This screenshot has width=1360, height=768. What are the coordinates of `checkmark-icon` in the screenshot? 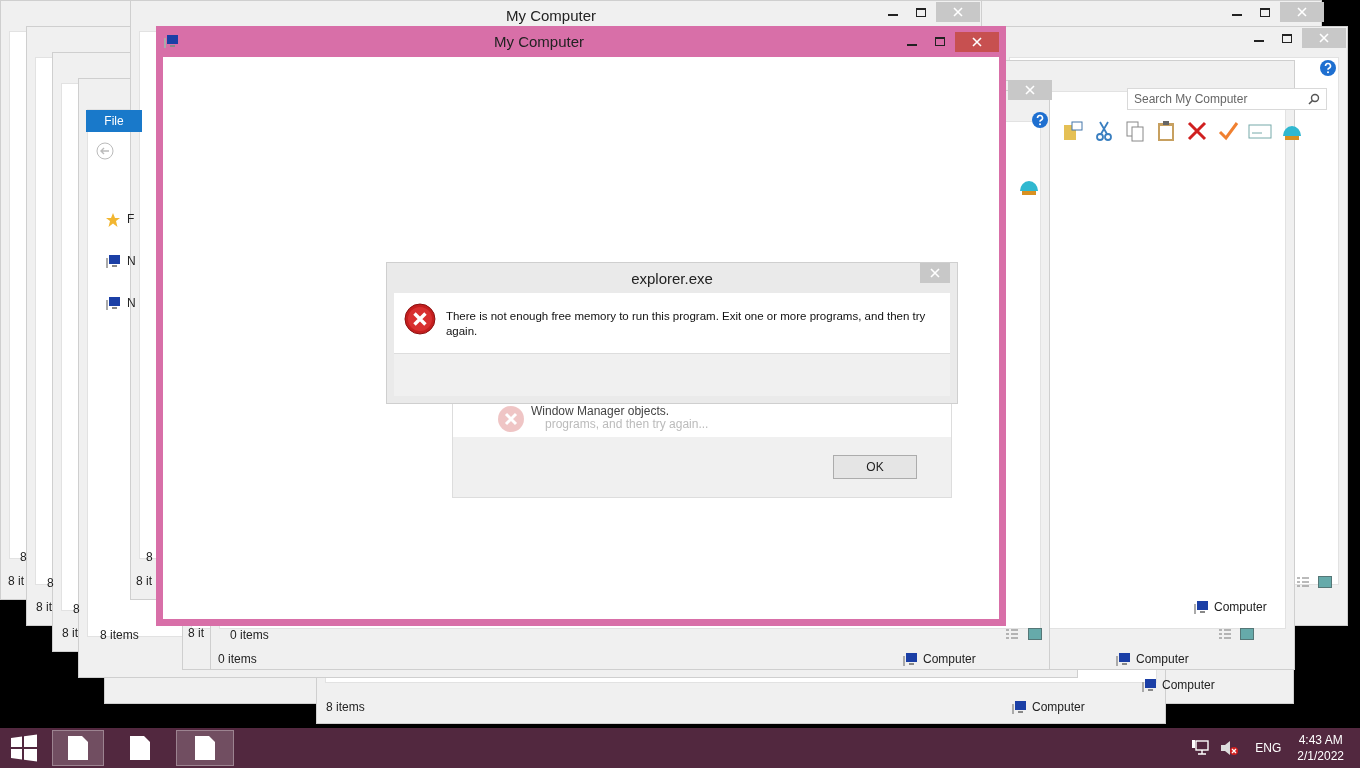 It's located at (1228, 131).